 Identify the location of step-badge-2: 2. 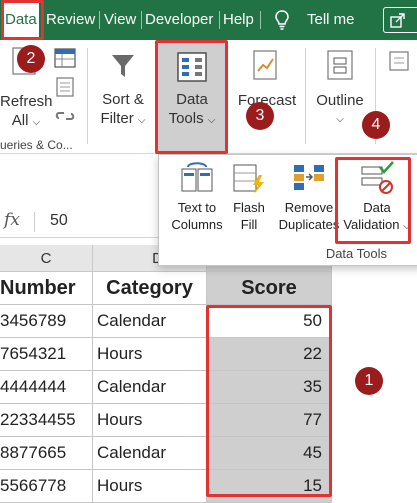
(31, 59).